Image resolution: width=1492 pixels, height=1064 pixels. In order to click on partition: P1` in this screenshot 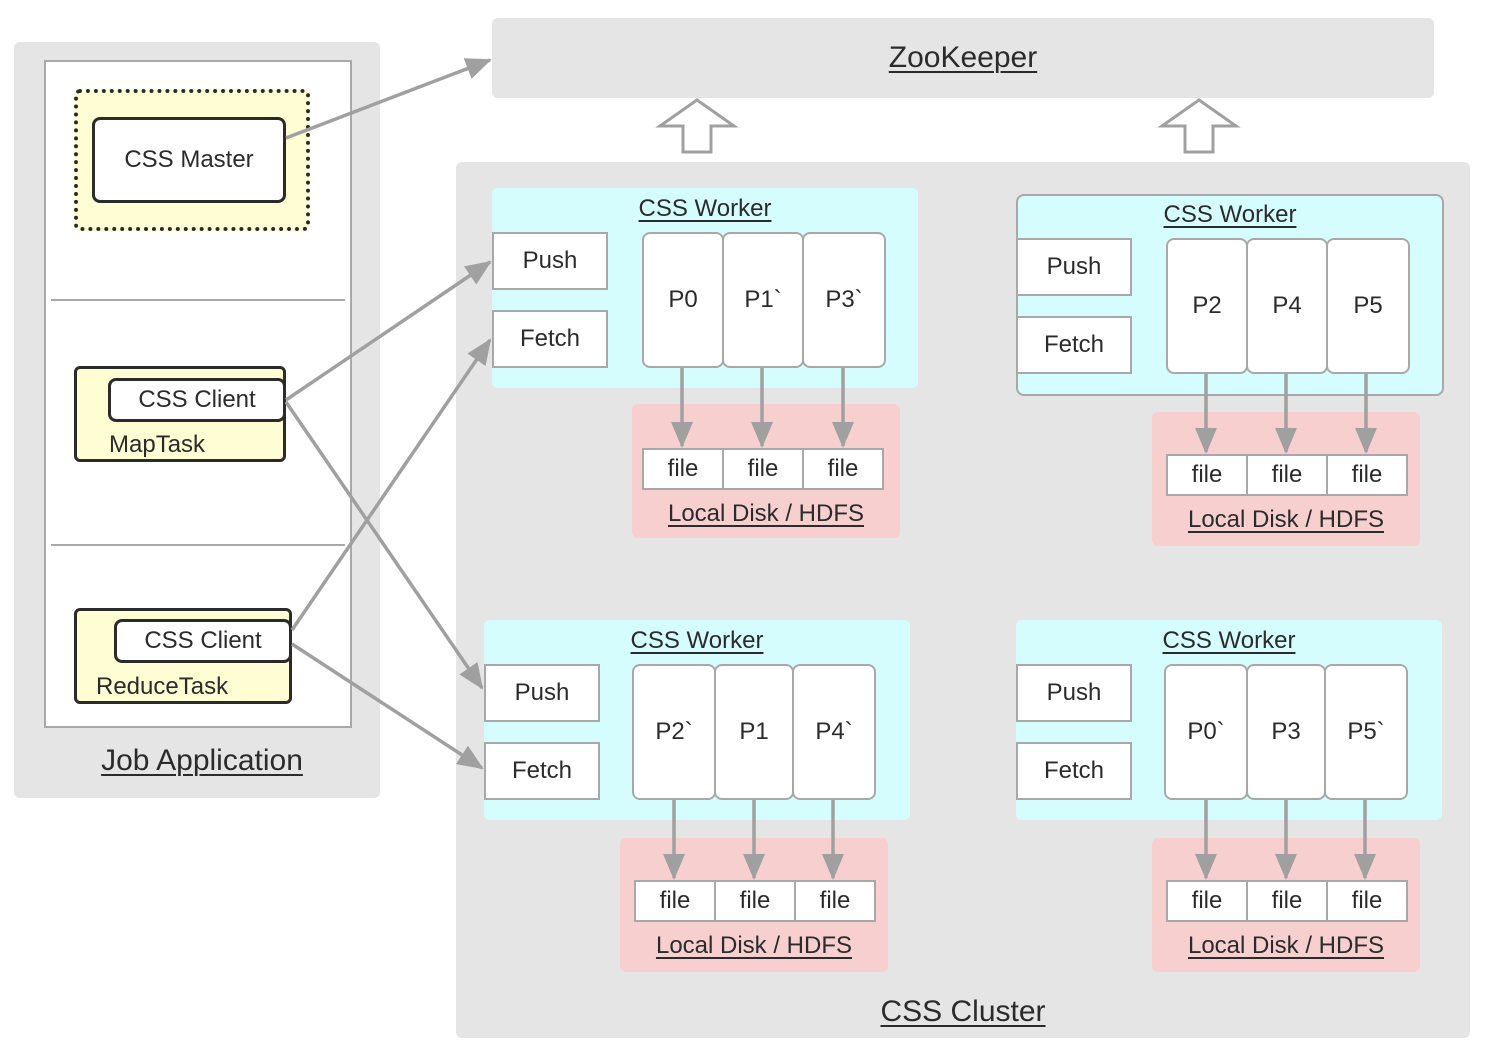, I will do `click(763, 300)`.